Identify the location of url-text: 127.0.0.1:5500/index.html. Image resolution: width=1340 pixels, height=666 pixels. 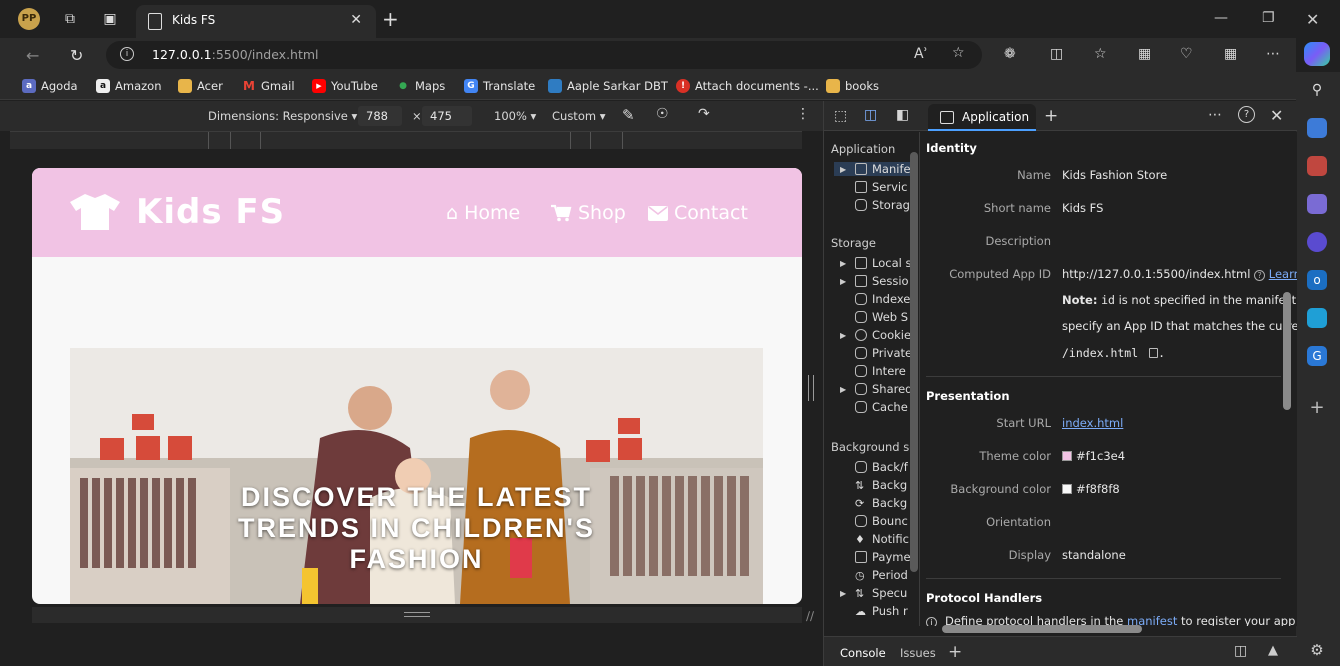
(235, 54).